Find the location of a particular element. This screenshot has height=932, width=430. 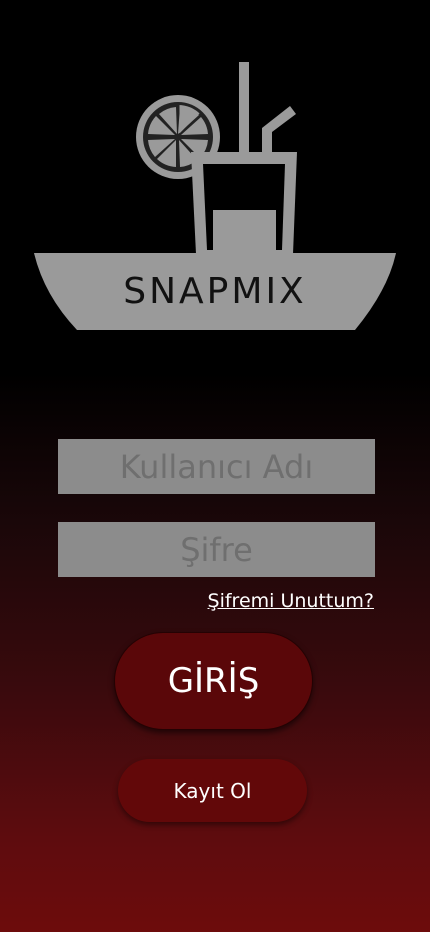

register-button-label: Kayıt Ol is located at coordinates (212, 790).